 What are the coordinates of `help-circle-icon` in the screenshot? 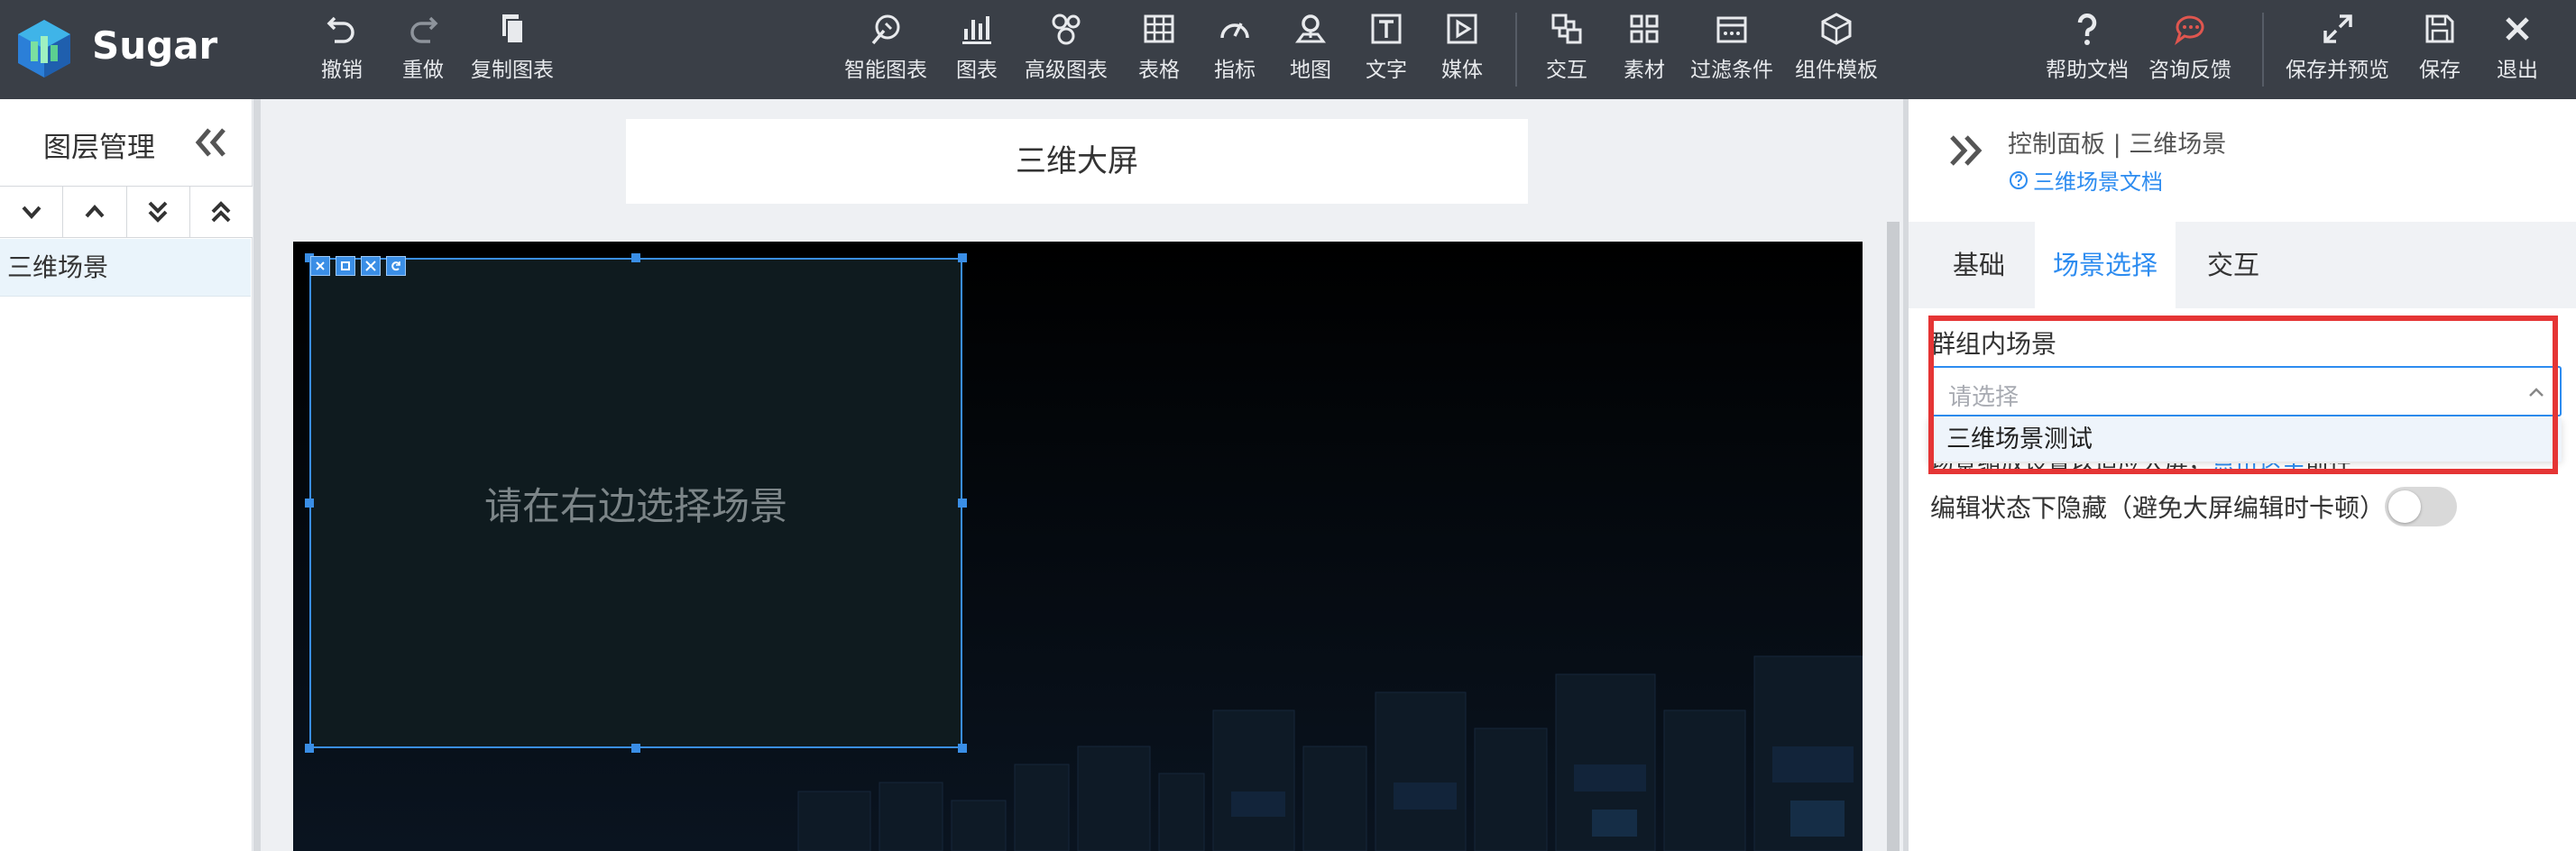 It's located at (2019, 179).